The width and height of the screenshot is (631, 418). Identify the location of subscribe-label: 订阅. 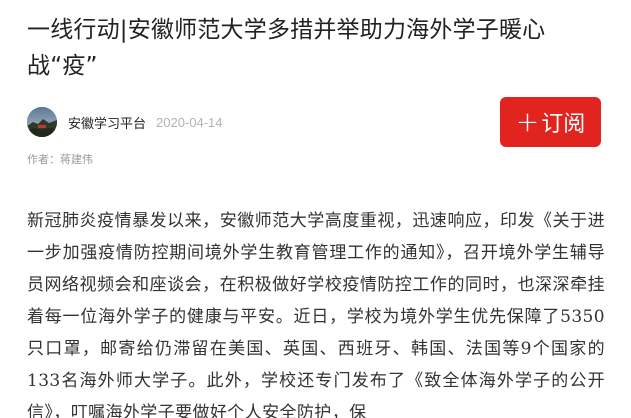
(563, 124).